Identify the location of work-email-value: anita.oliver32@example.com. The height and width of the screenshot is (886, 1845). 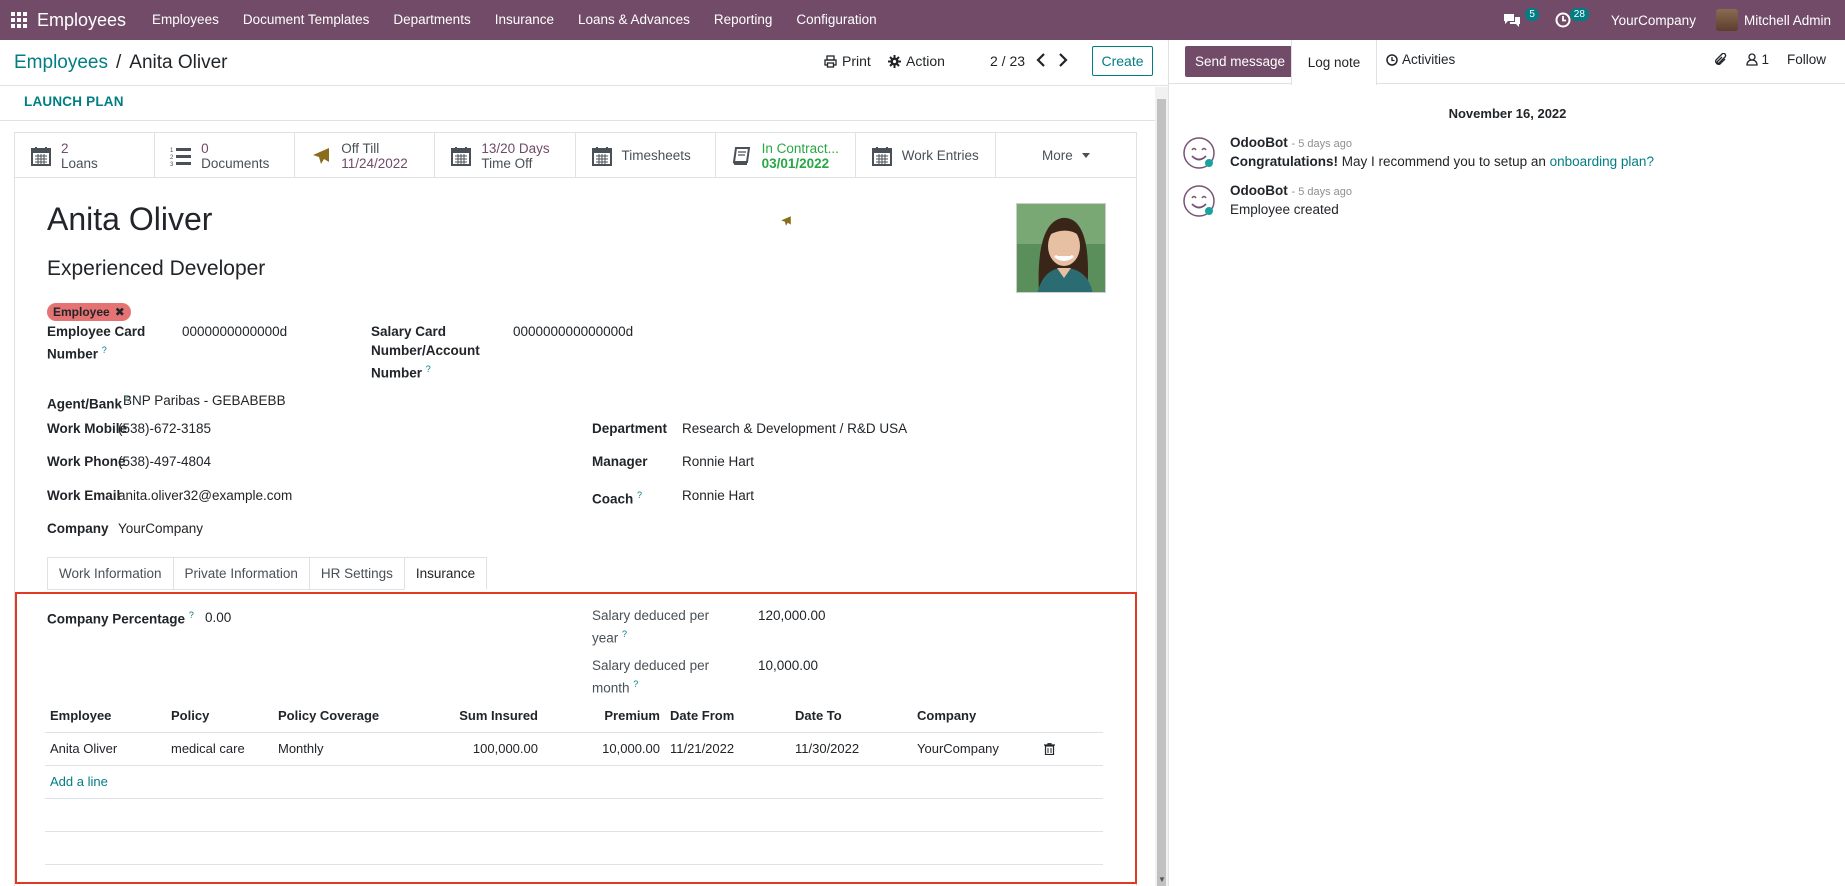
(205, 495).